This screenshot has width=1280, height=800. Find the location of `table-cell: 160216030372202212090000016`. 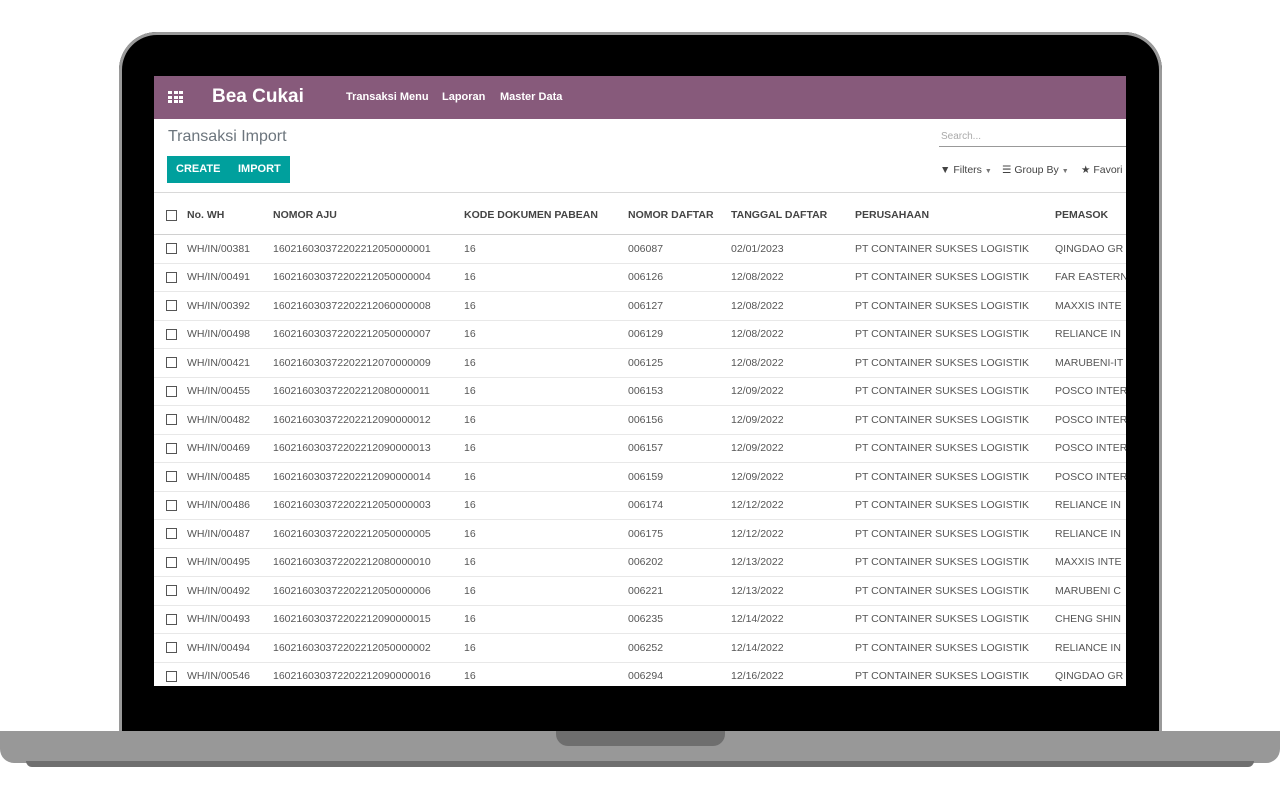

table-cell: 160216030372202212090000016 is located at coordinates (364, 674).